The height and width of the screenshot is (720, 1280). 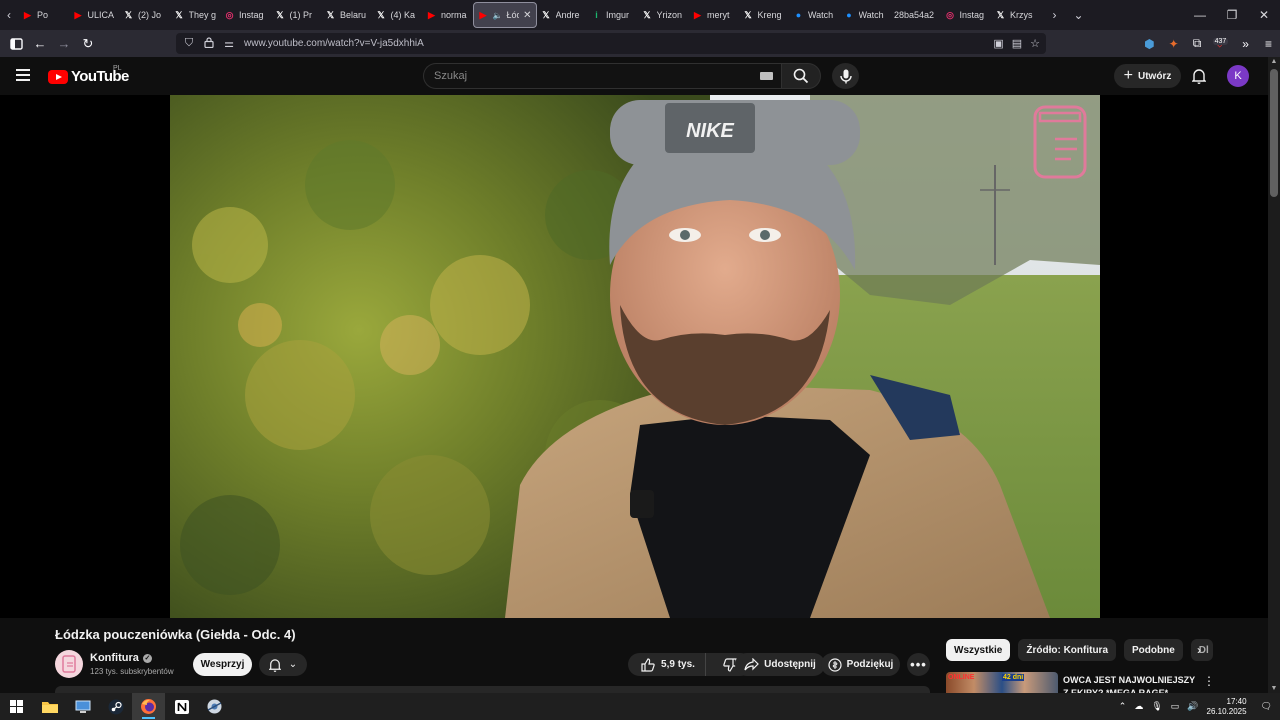 I want to click on browser-tab: ▶ ULICA, so click(x=94, y=15).